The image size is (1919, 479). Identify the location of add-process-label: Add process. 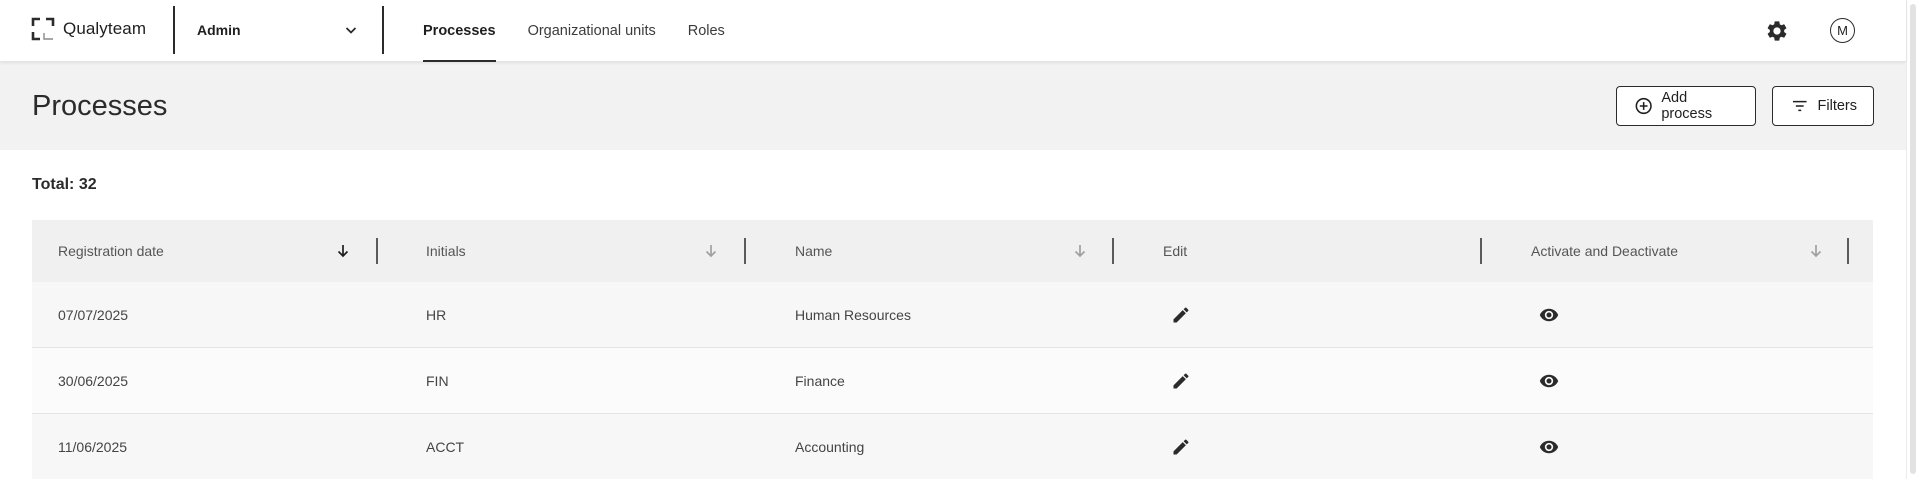
(1687, 106).